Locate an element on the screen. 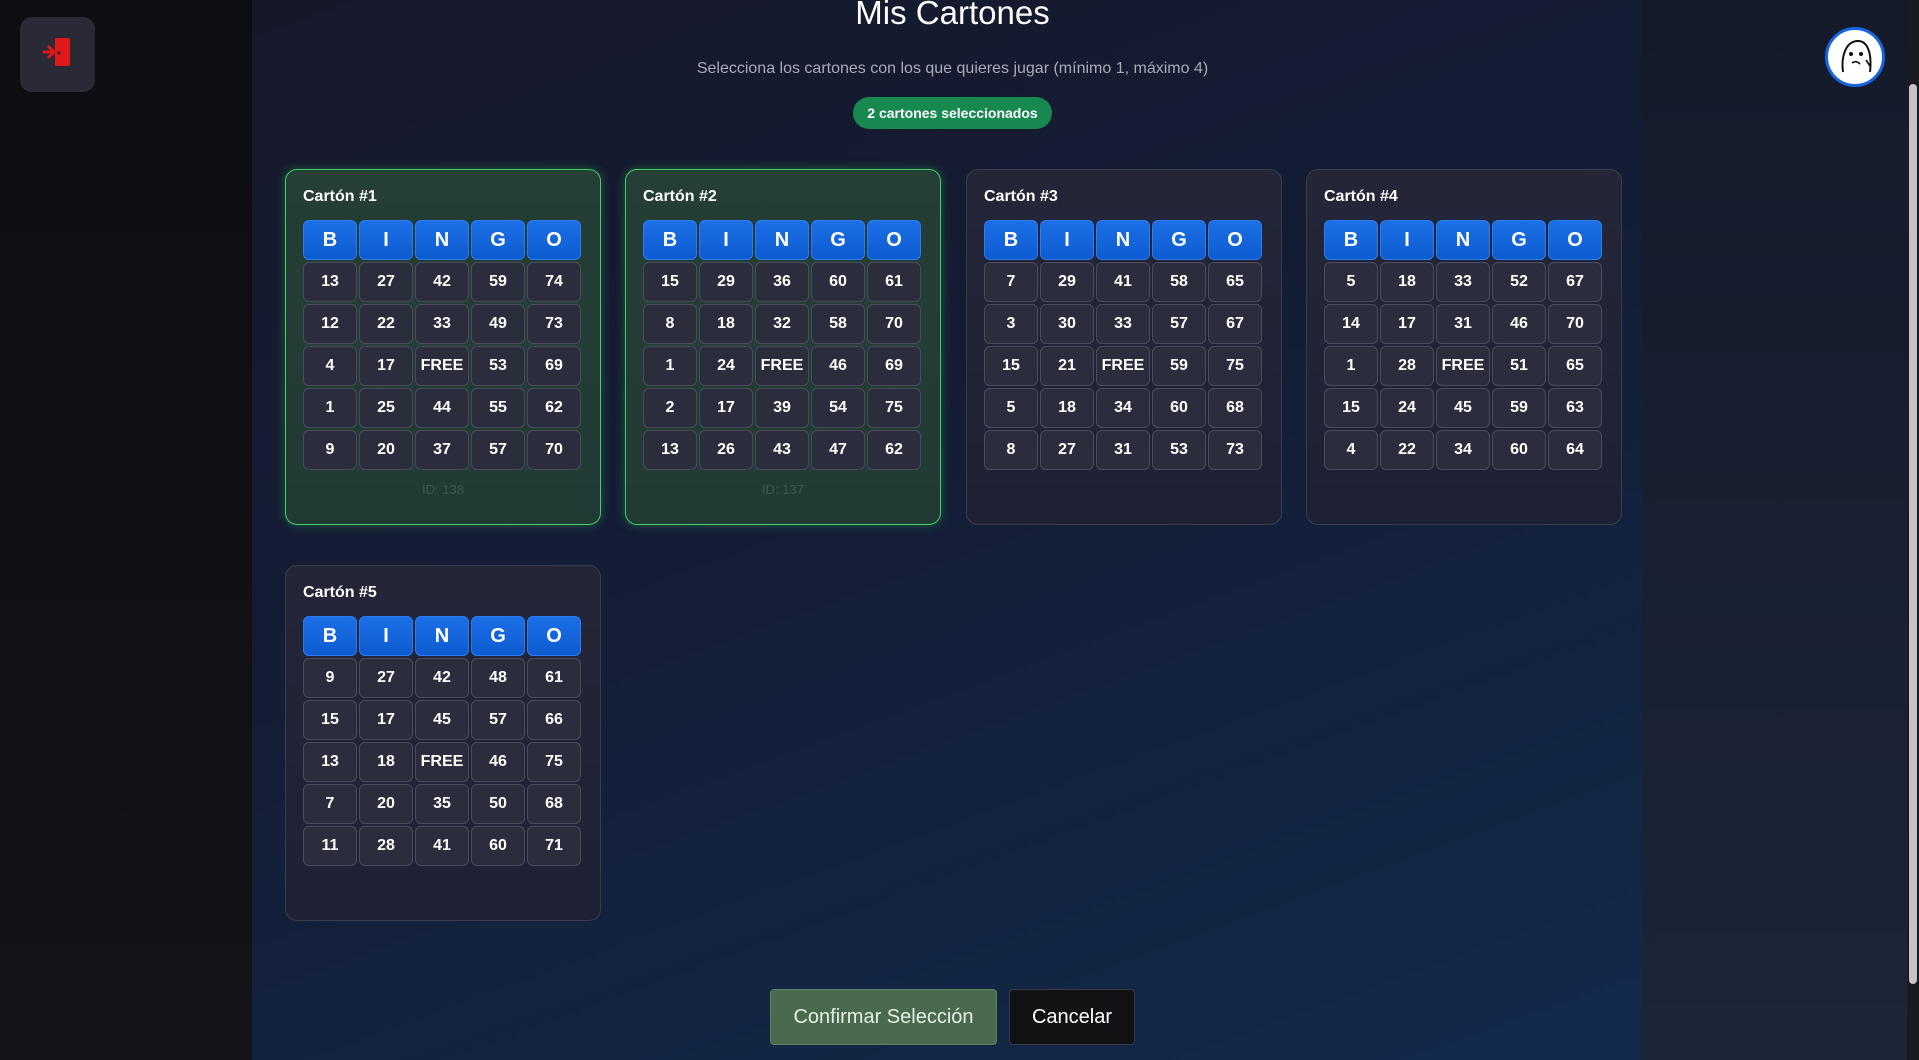 This screenshot has width=1919, height=1060. bingo-number-cell: 25 is located at coordinates (386, 408).